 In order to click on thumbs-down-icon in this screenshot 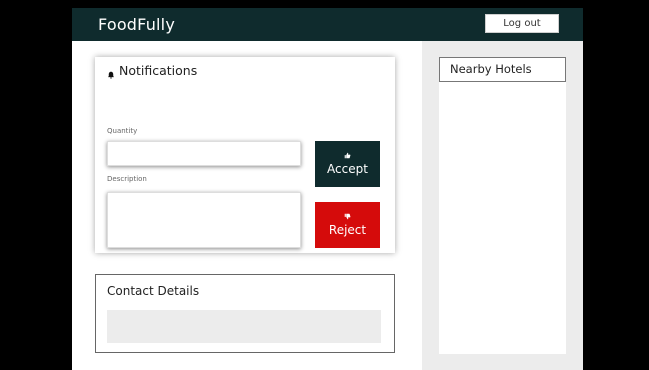, I will do `click(347, 216)`.